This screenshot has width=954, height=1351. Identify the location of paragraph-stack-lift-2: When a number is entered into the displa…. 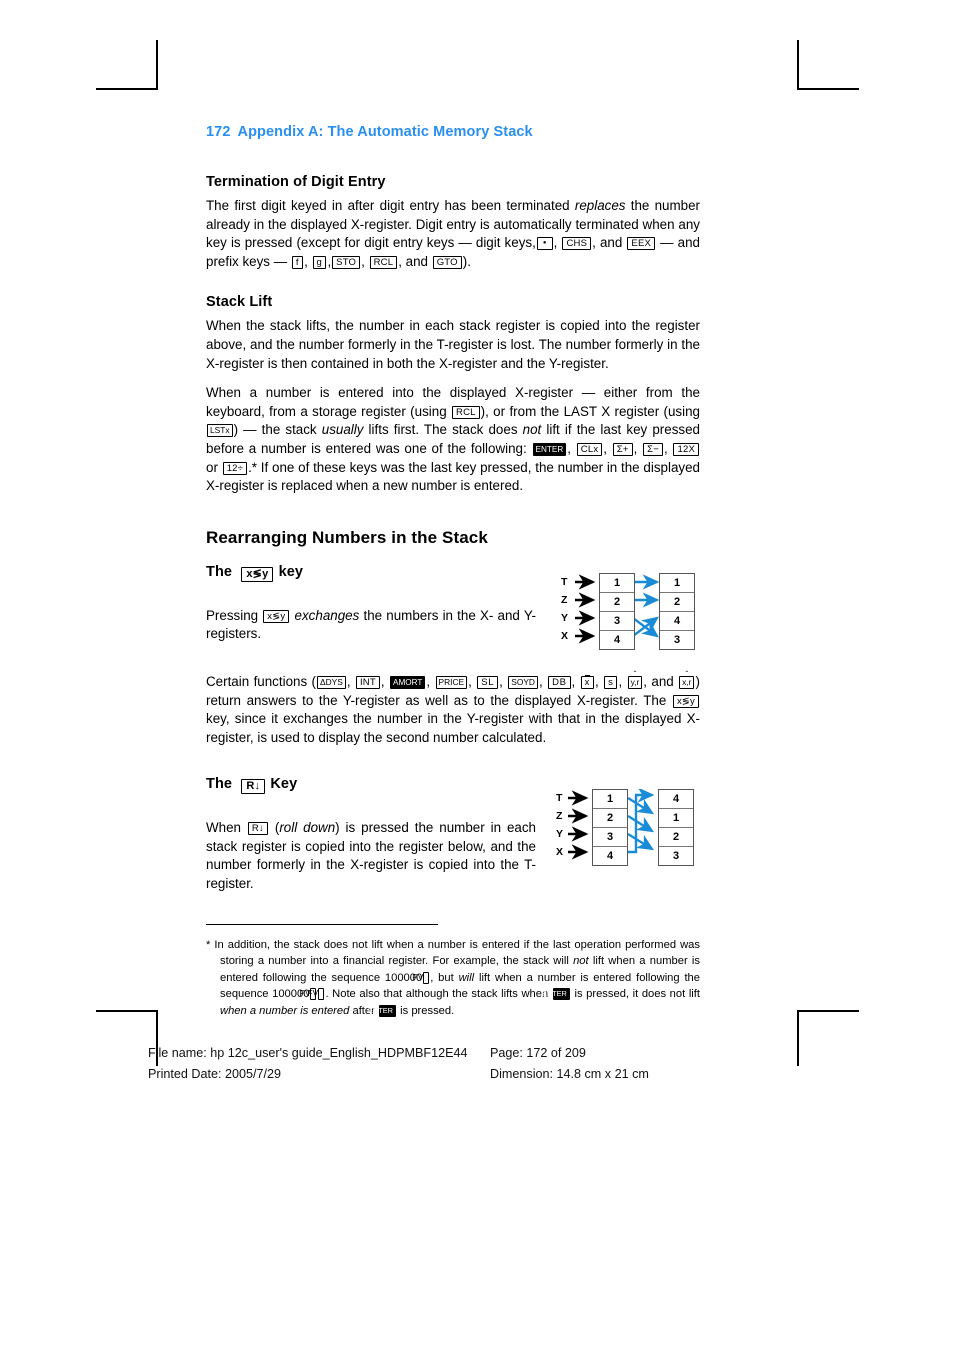
(453, 440).